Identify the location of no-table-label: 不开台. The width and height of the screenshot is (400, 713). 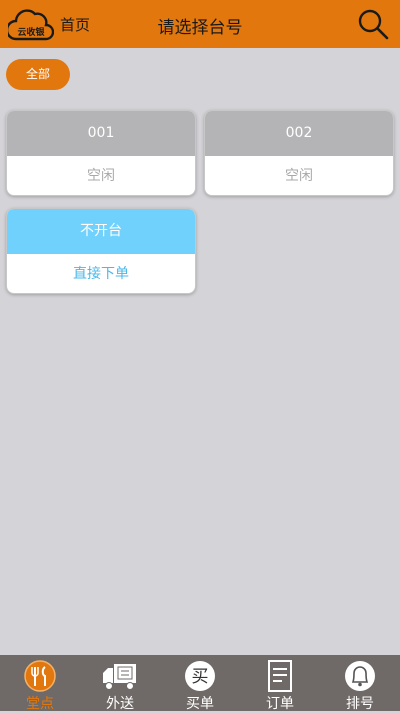
(101, 231).